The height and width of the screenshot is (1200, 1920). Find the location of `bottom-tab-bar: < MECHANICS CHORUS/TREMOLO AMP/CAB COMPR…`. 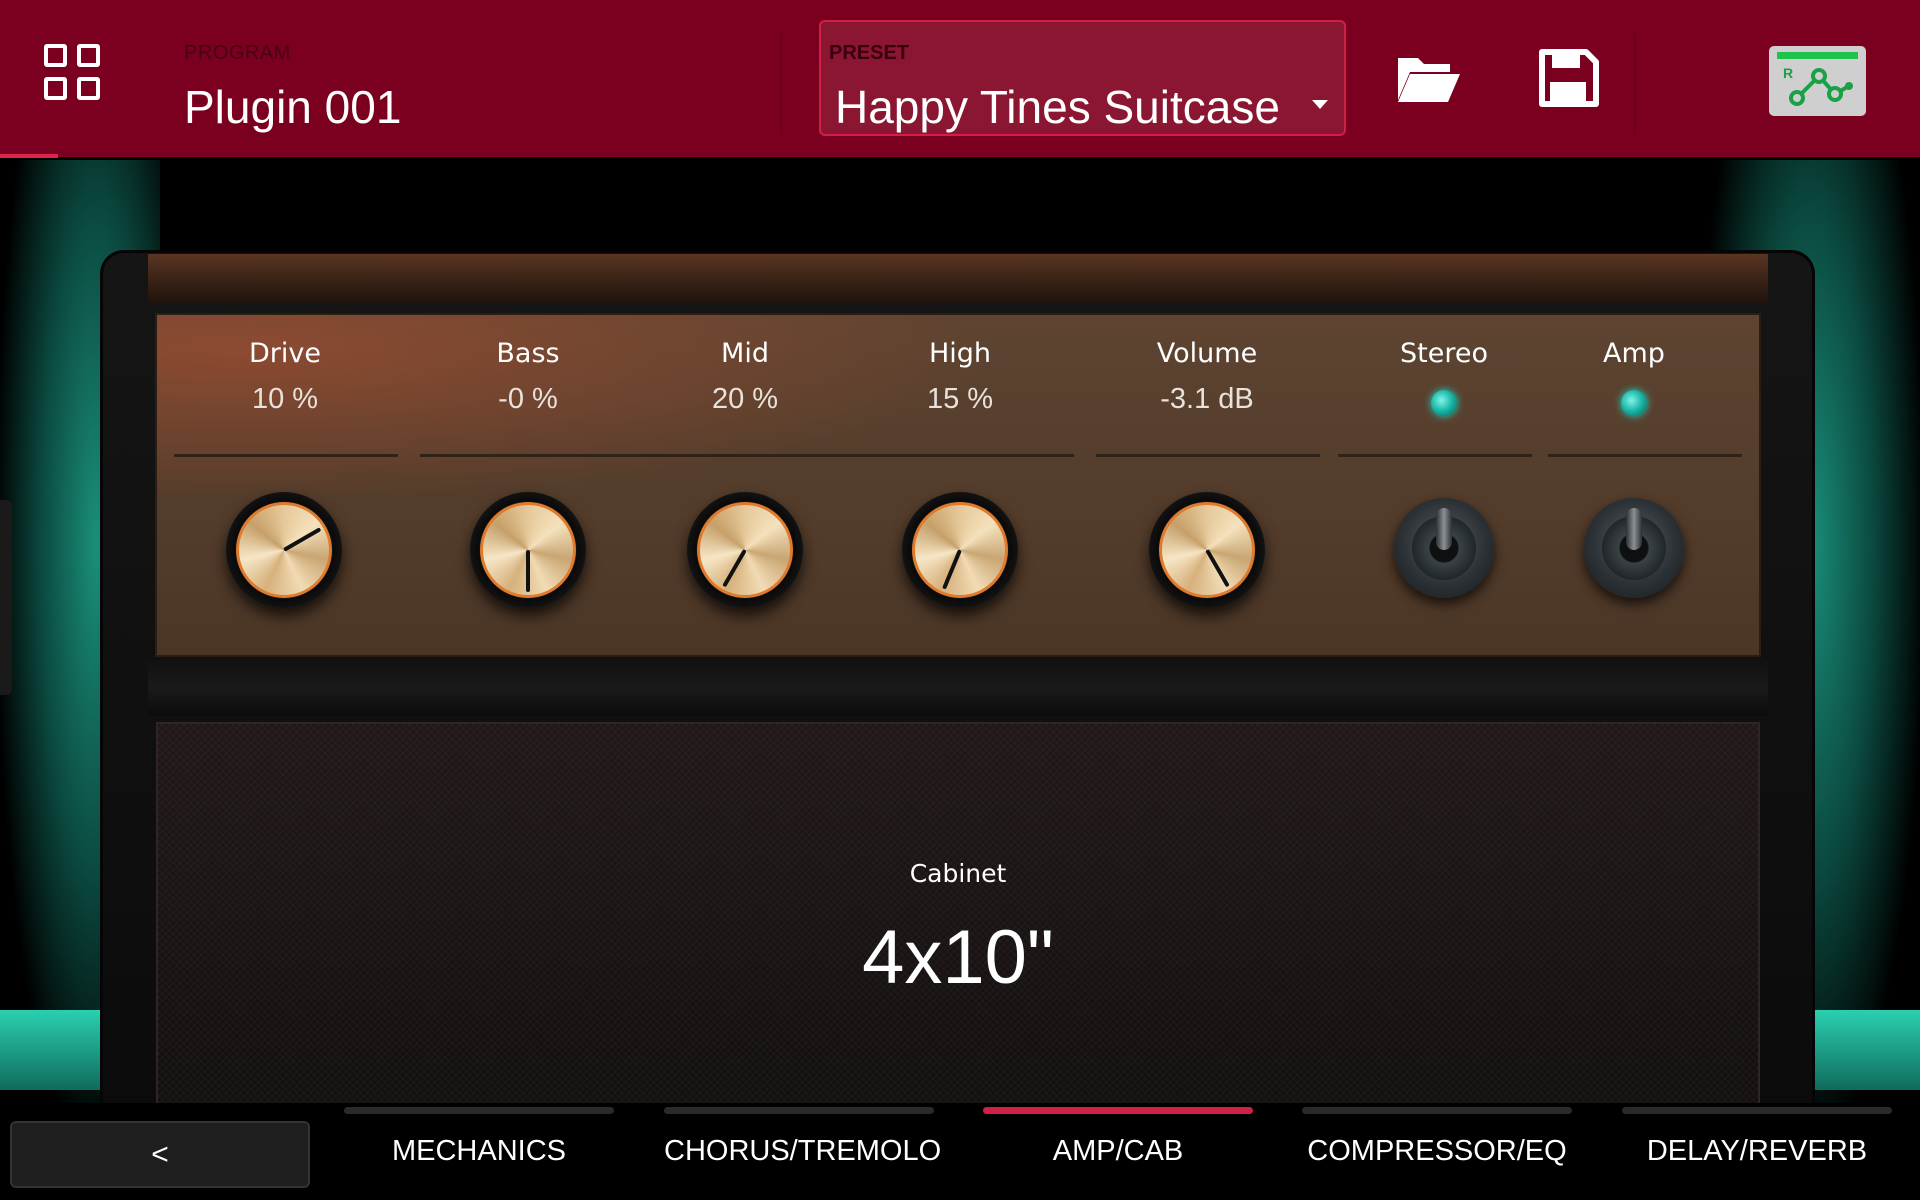

bottom-tab-bar: < MECHANICS CHORUS/TREMOLO AMP/CAB COMPR… is located at coordinates (960, 1151).